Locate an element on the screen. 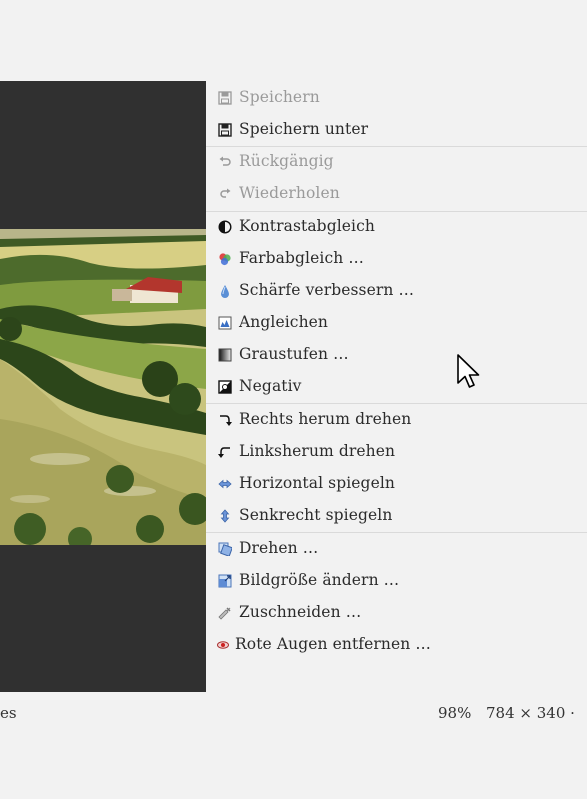  mouse-cursor-icon is located at coordinates (468, 371).